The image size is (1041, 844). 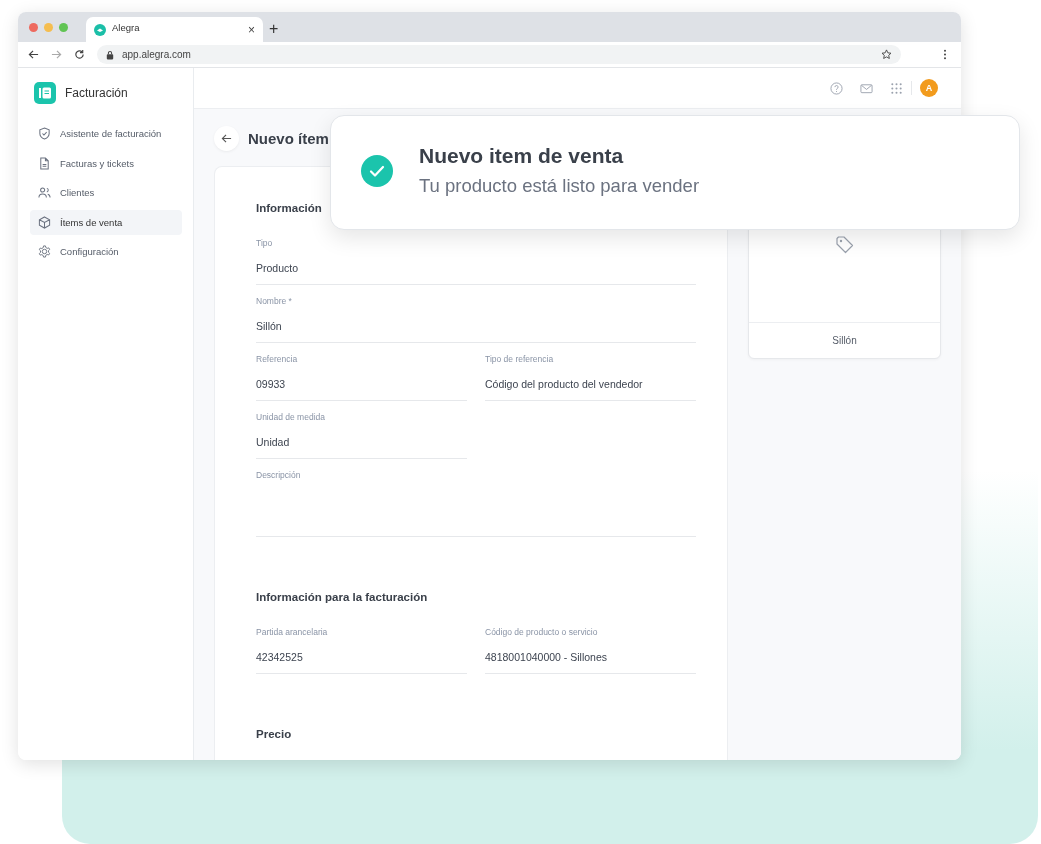 What do you see at coordinates (274, 29) in the screenshot?
I see `new-tab-button: +` at bounding box center [274, 29].